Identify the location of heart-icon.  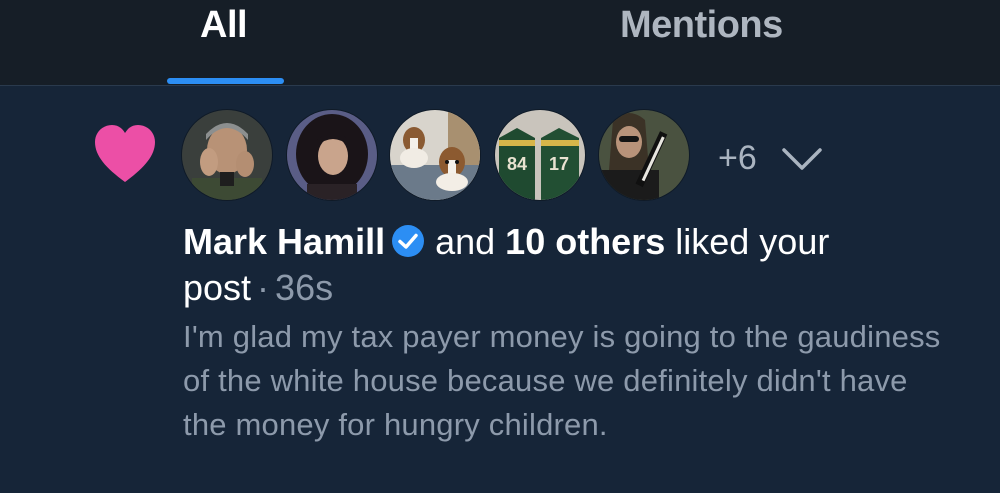
(125, 153).